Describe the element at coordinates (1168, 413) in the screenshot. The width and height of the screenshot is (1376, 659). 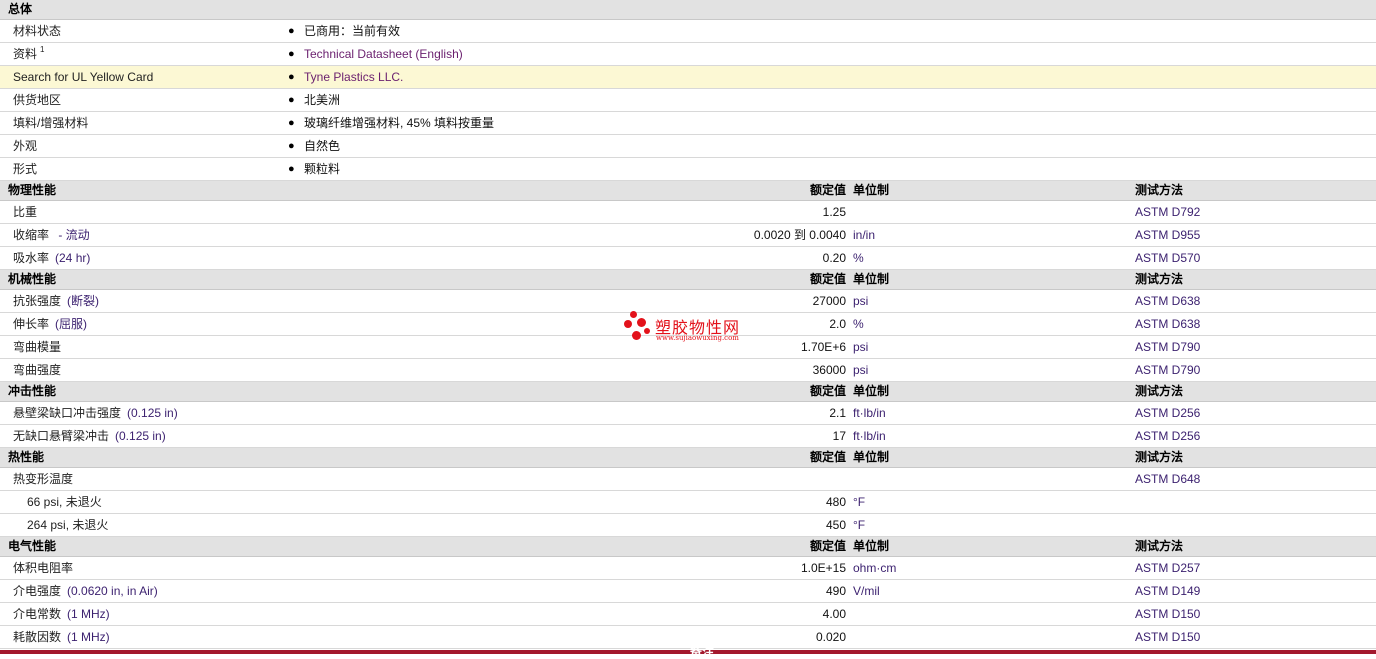
I see `test-method: ASTM D256` at that location.